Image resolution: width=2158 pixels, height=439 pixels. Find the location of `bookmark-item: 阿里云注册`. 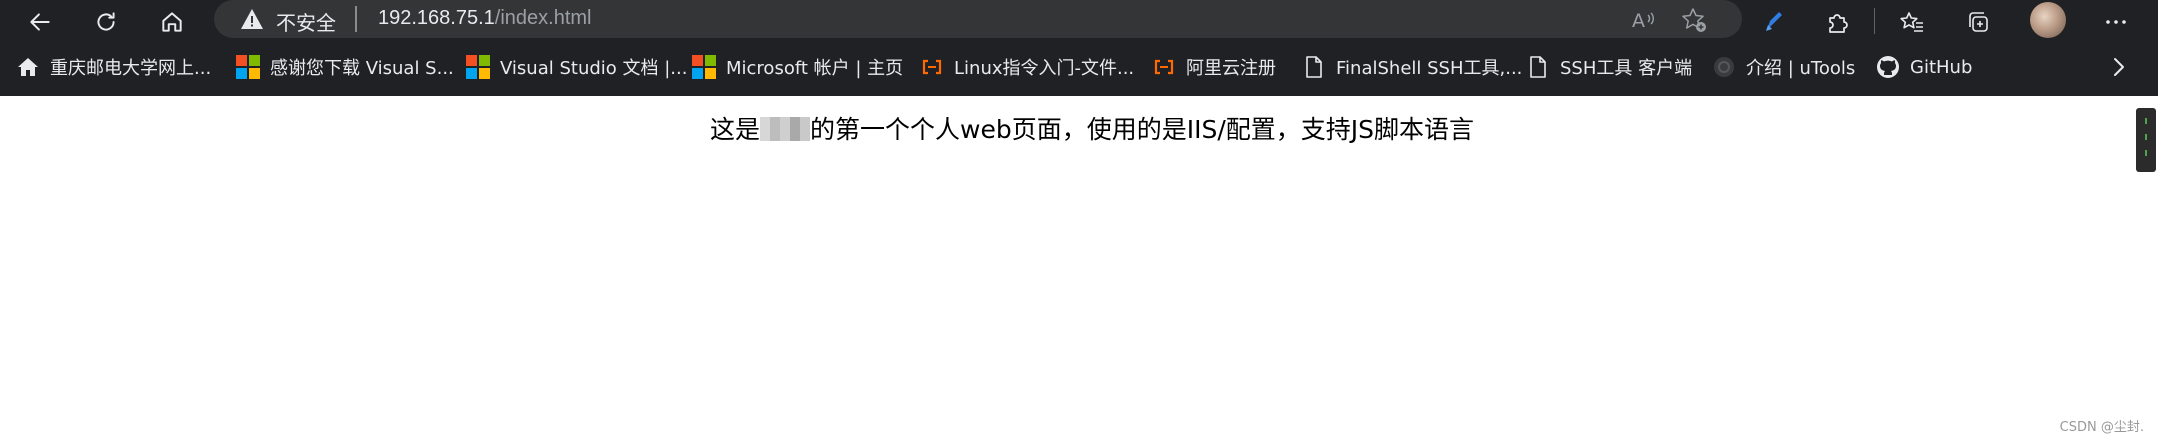

bookmark-item: 阿里云注册 is located at coordinates (1214, 67).